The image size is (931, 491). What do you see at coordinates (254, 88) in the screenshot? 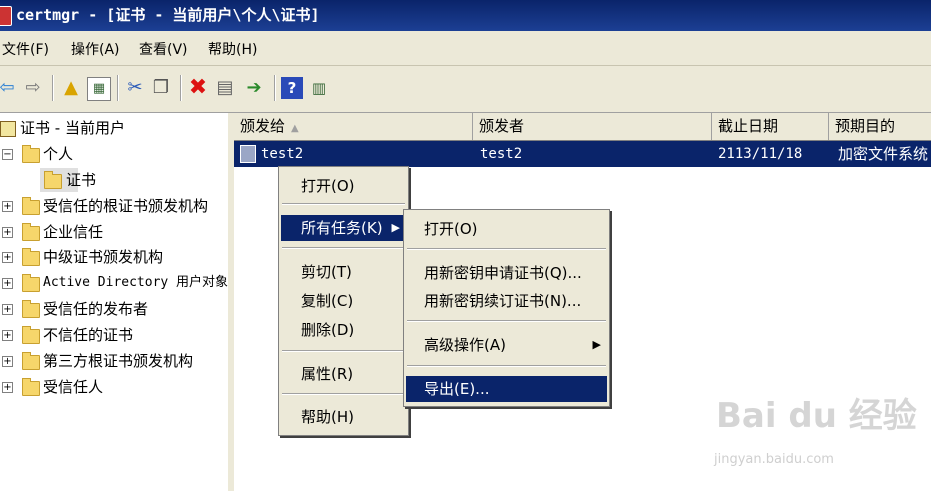
I see `export-list-icon: ➔` at bounding box center [254, 88].